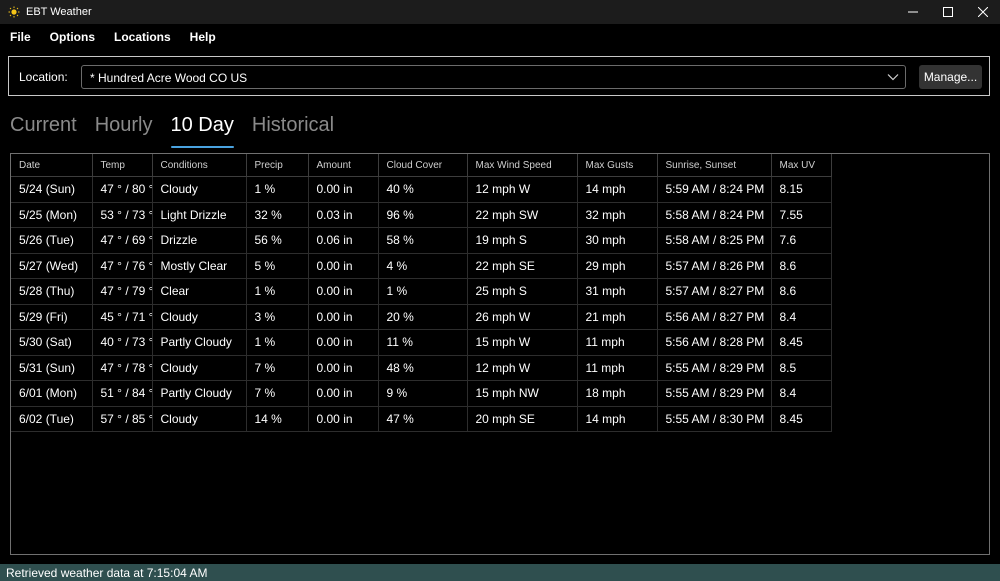 Image resolution: width=1000 pixels, height=581 pixels. What do you see at coordinates (122, 342) in the screenshot?
I see `cell-temp: 40 ° / 73 °` at bounding box center [122, 342].